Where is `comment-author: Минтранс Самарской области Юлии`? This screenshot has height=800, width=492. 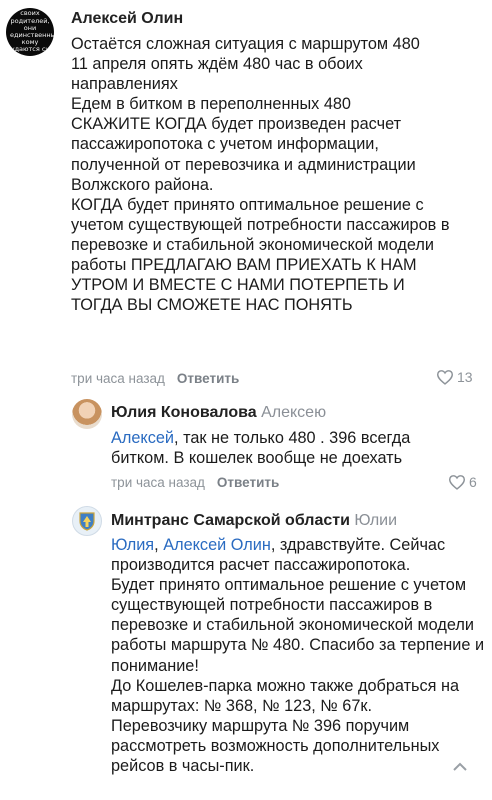
comment-author: Минтранс Самарской области Юлии is located at coordinates (254, 521).